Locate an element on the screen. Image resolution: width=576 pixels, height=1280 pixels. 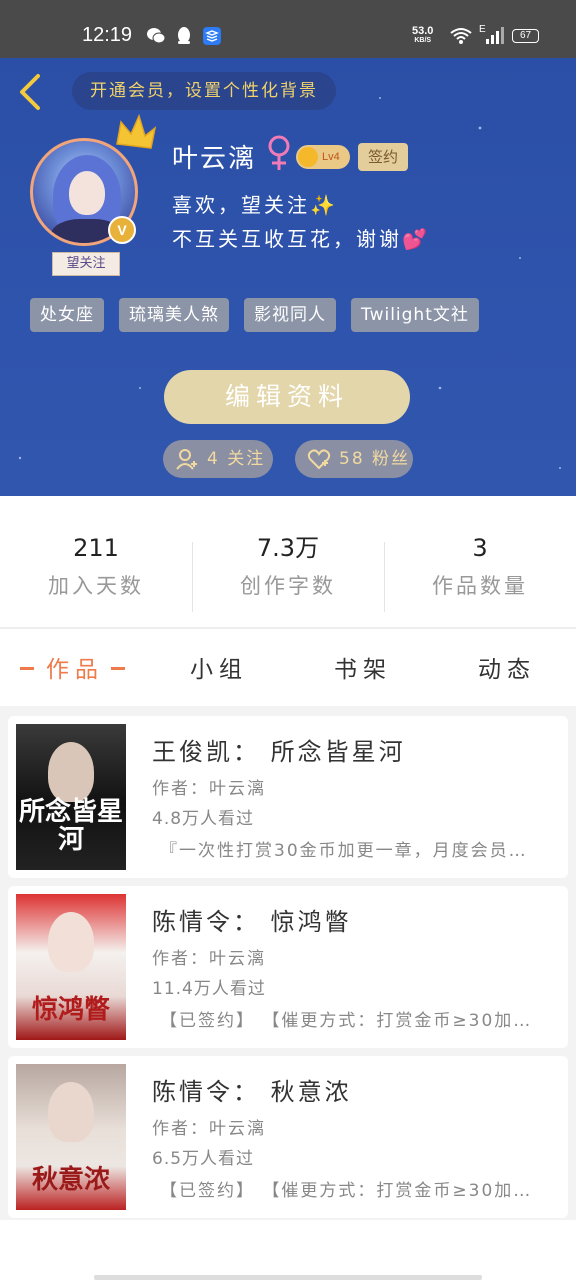
book-title: 陈情令： 秋意浓 is located at coordinates (252, 1089).